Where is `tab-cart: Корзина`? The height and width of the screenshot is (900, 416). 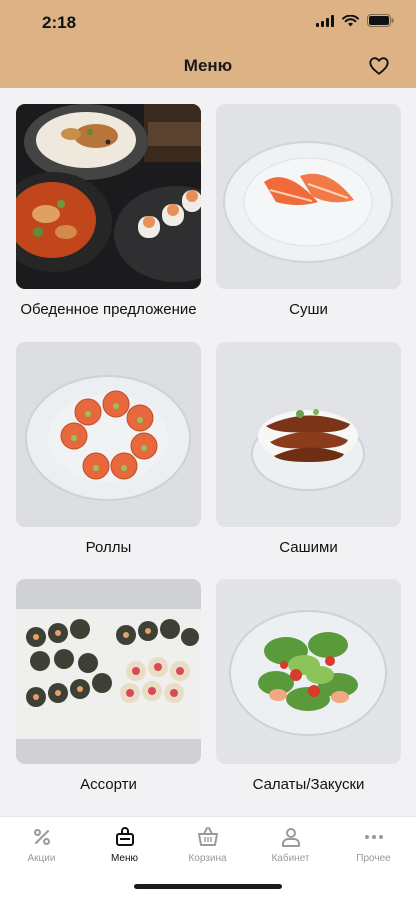 tab-cart: Корзина is located at coordinates (207, 844).